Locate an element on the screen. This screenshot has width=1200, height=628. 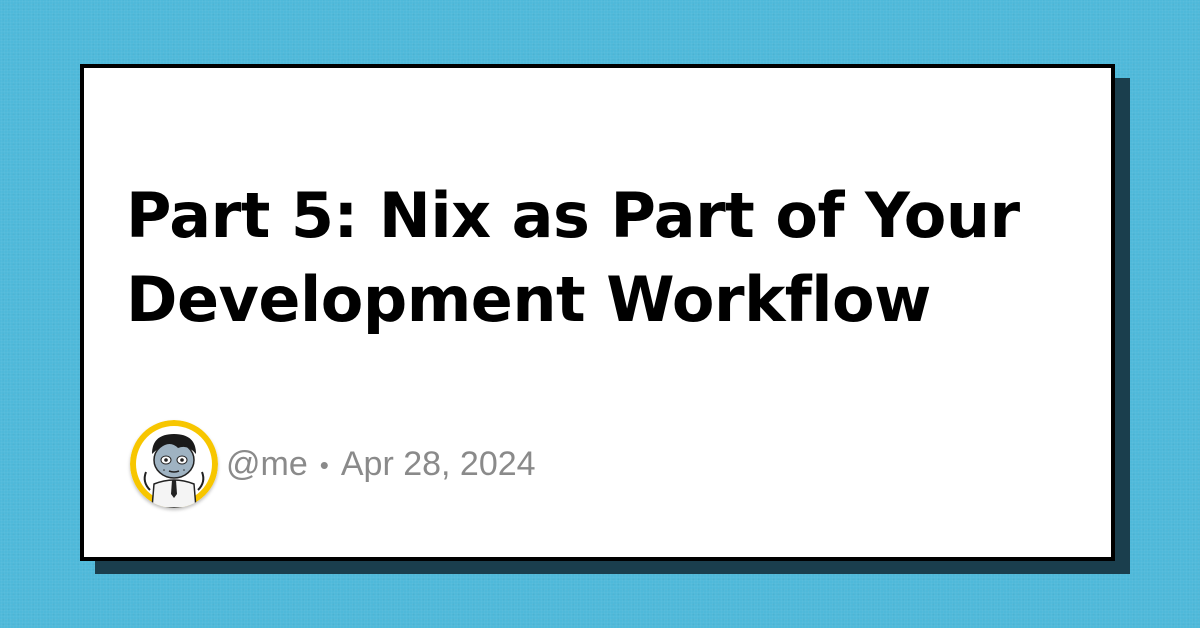
avatar is located at coordinates (174, 464).